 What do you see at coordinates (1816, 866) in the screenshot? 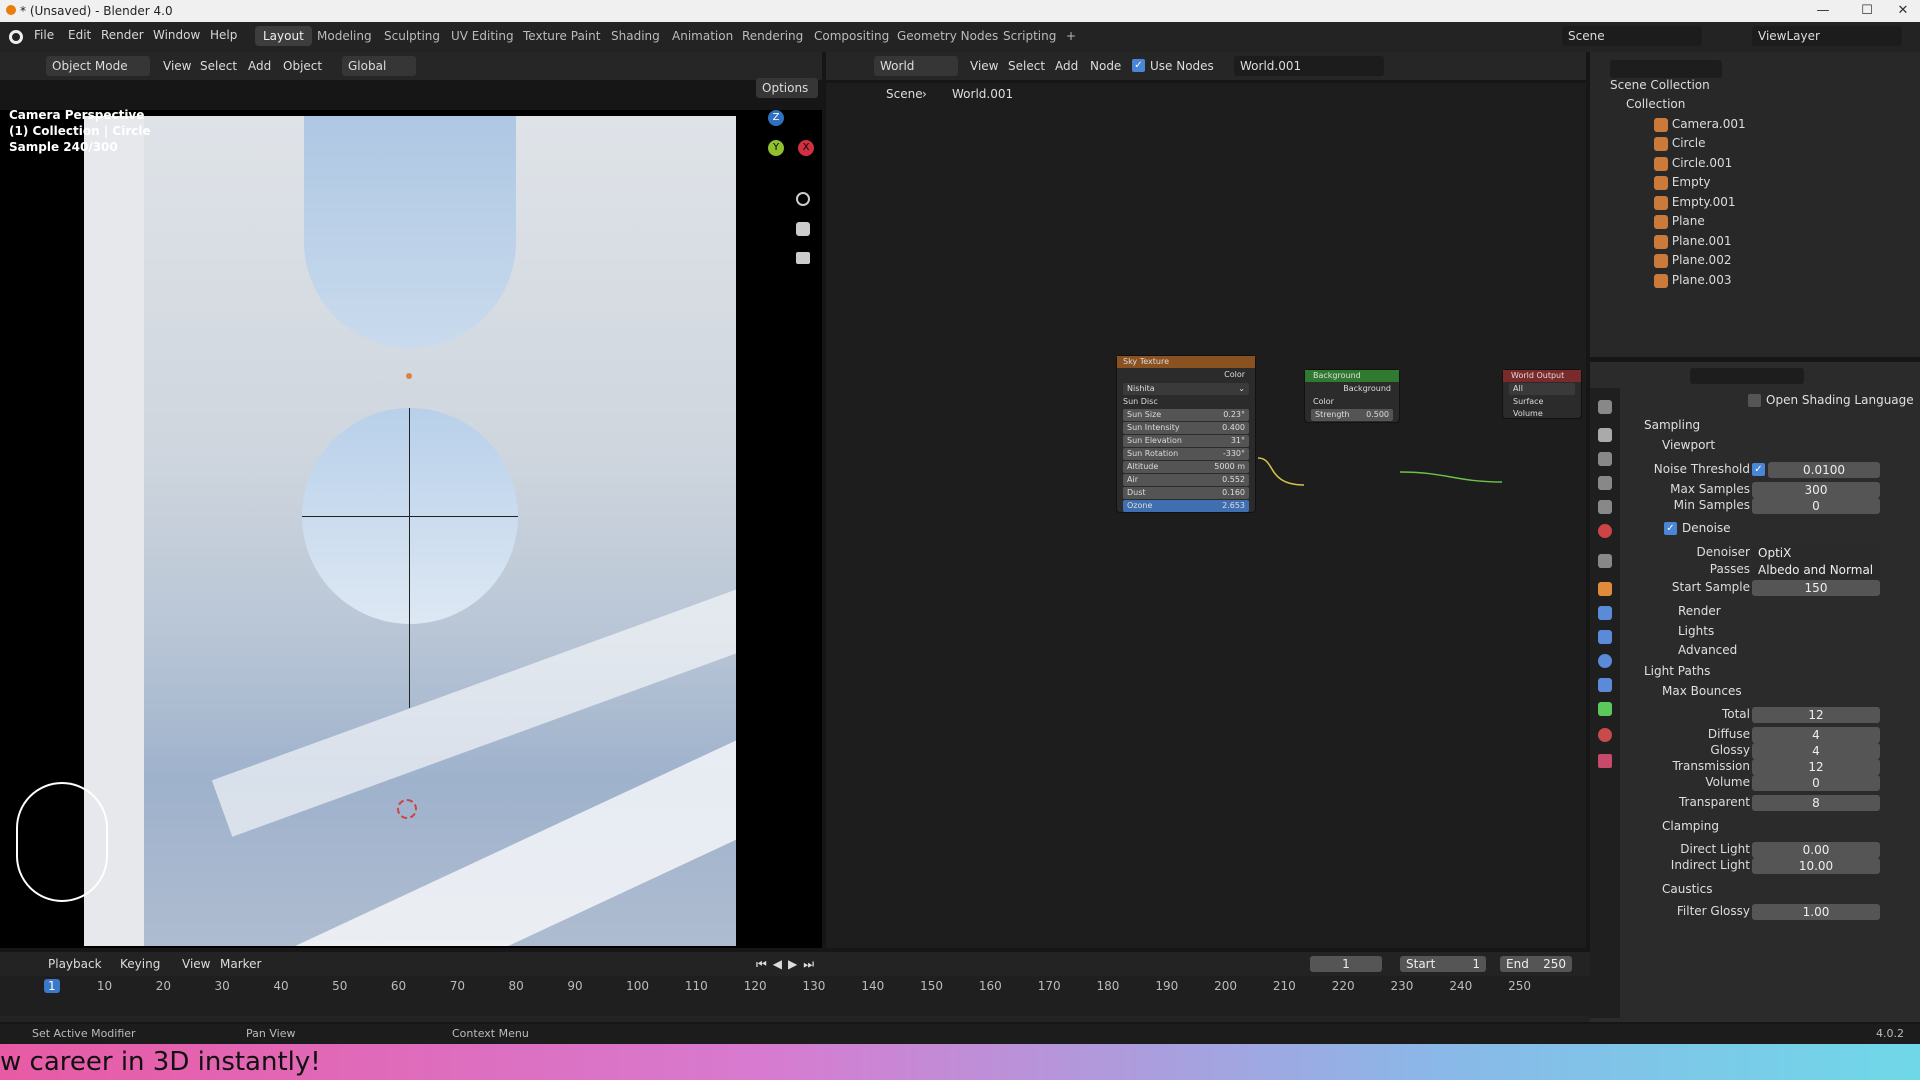
I see `indirect-light-field: 10.00` at bounding box center [1816, 866].